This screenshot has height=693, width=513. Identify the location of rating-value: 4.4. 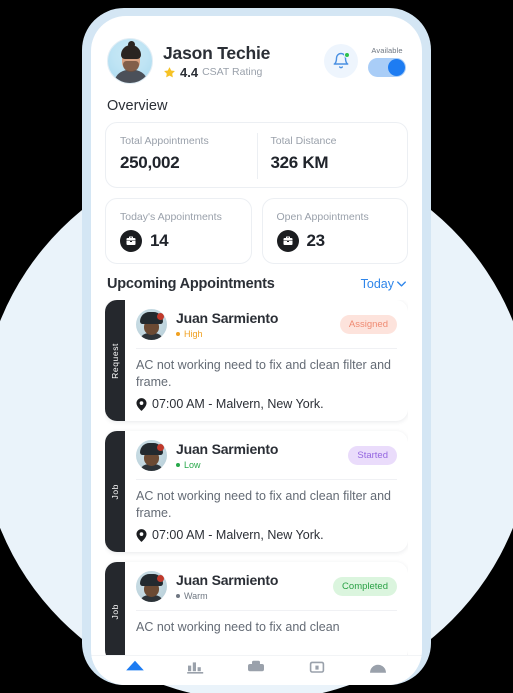
(189, 72).